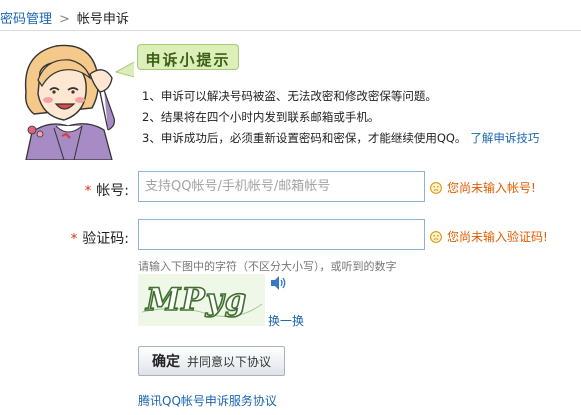  I want to click on tip-item-1: 1、申诉可以解决号码被盗、无法改密和修改密保等问题。, so click(289, 96).